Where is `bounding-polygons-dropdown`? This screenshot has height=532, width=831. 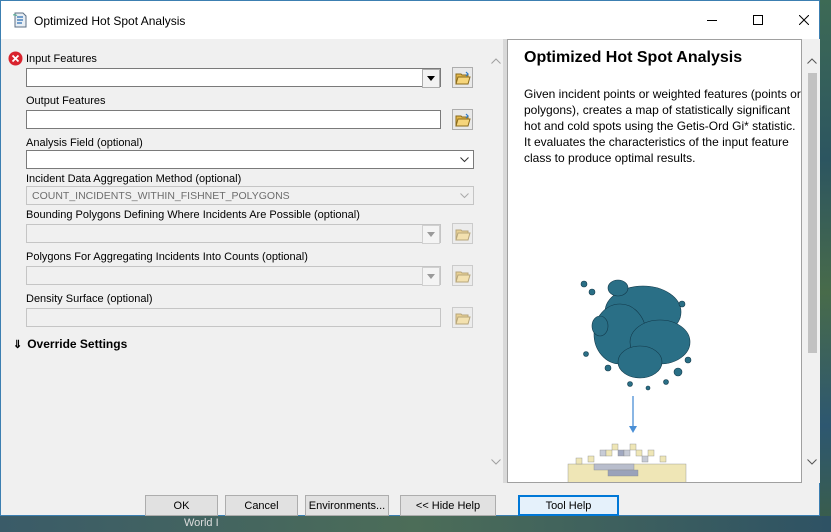
bounding-polygons-dropdown is located at coordinates (431, 234).